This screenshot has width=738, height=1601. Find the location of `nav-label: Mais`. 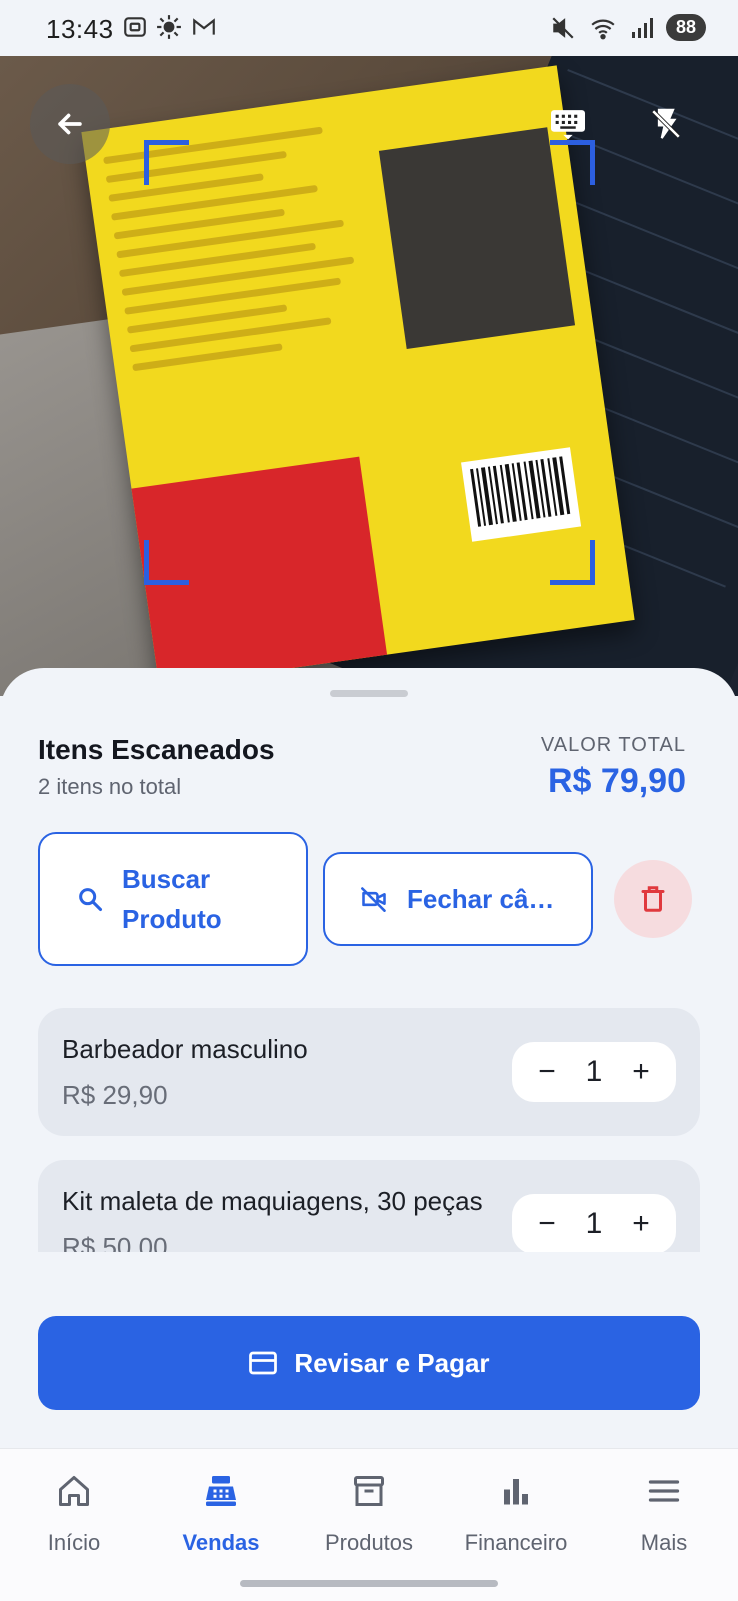

nav-label: Mais is located at coordinates (664, 1542).